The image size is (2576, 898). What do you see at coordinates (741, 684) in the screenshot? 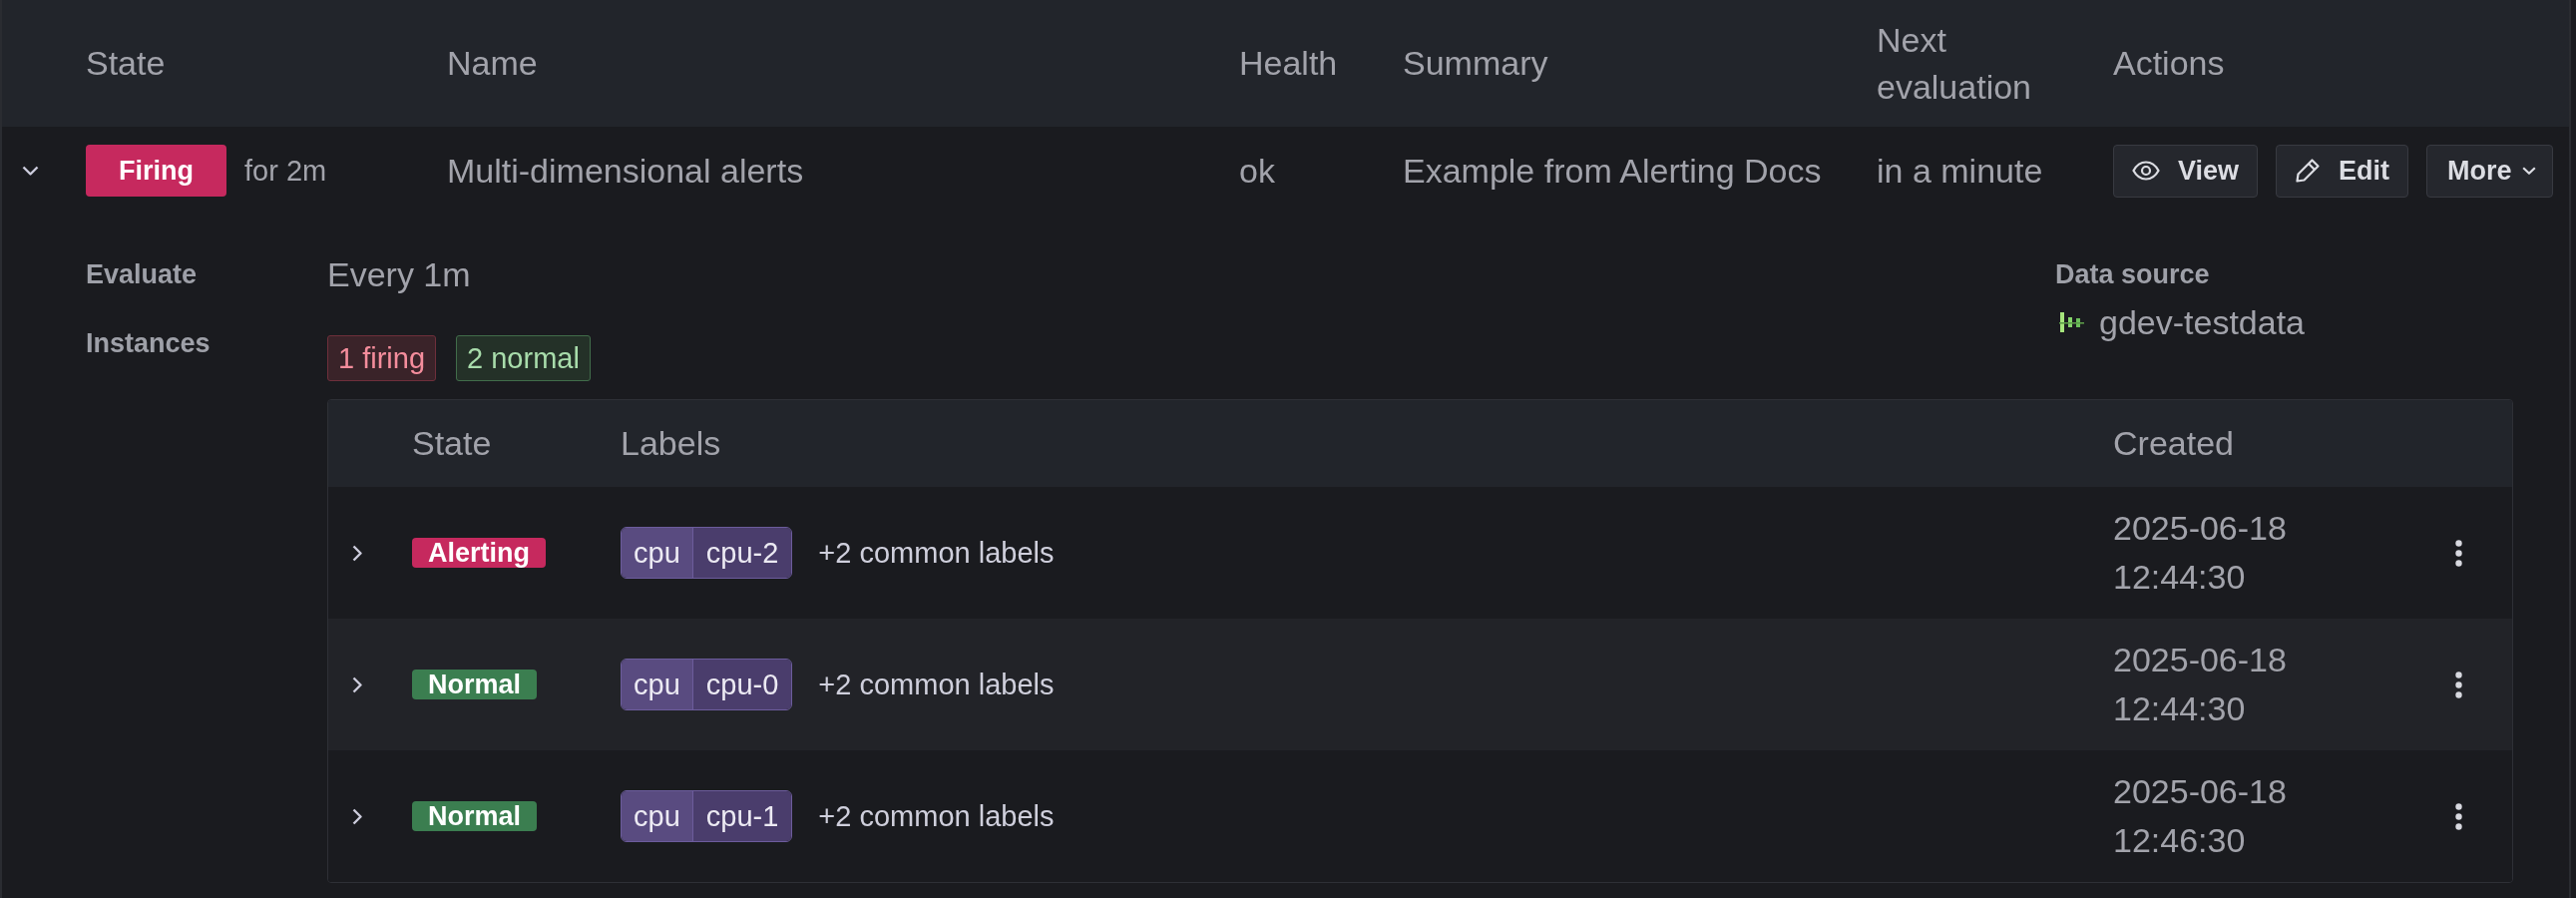
I see `label-value: cpu-0` at bounding box center [741, 684].